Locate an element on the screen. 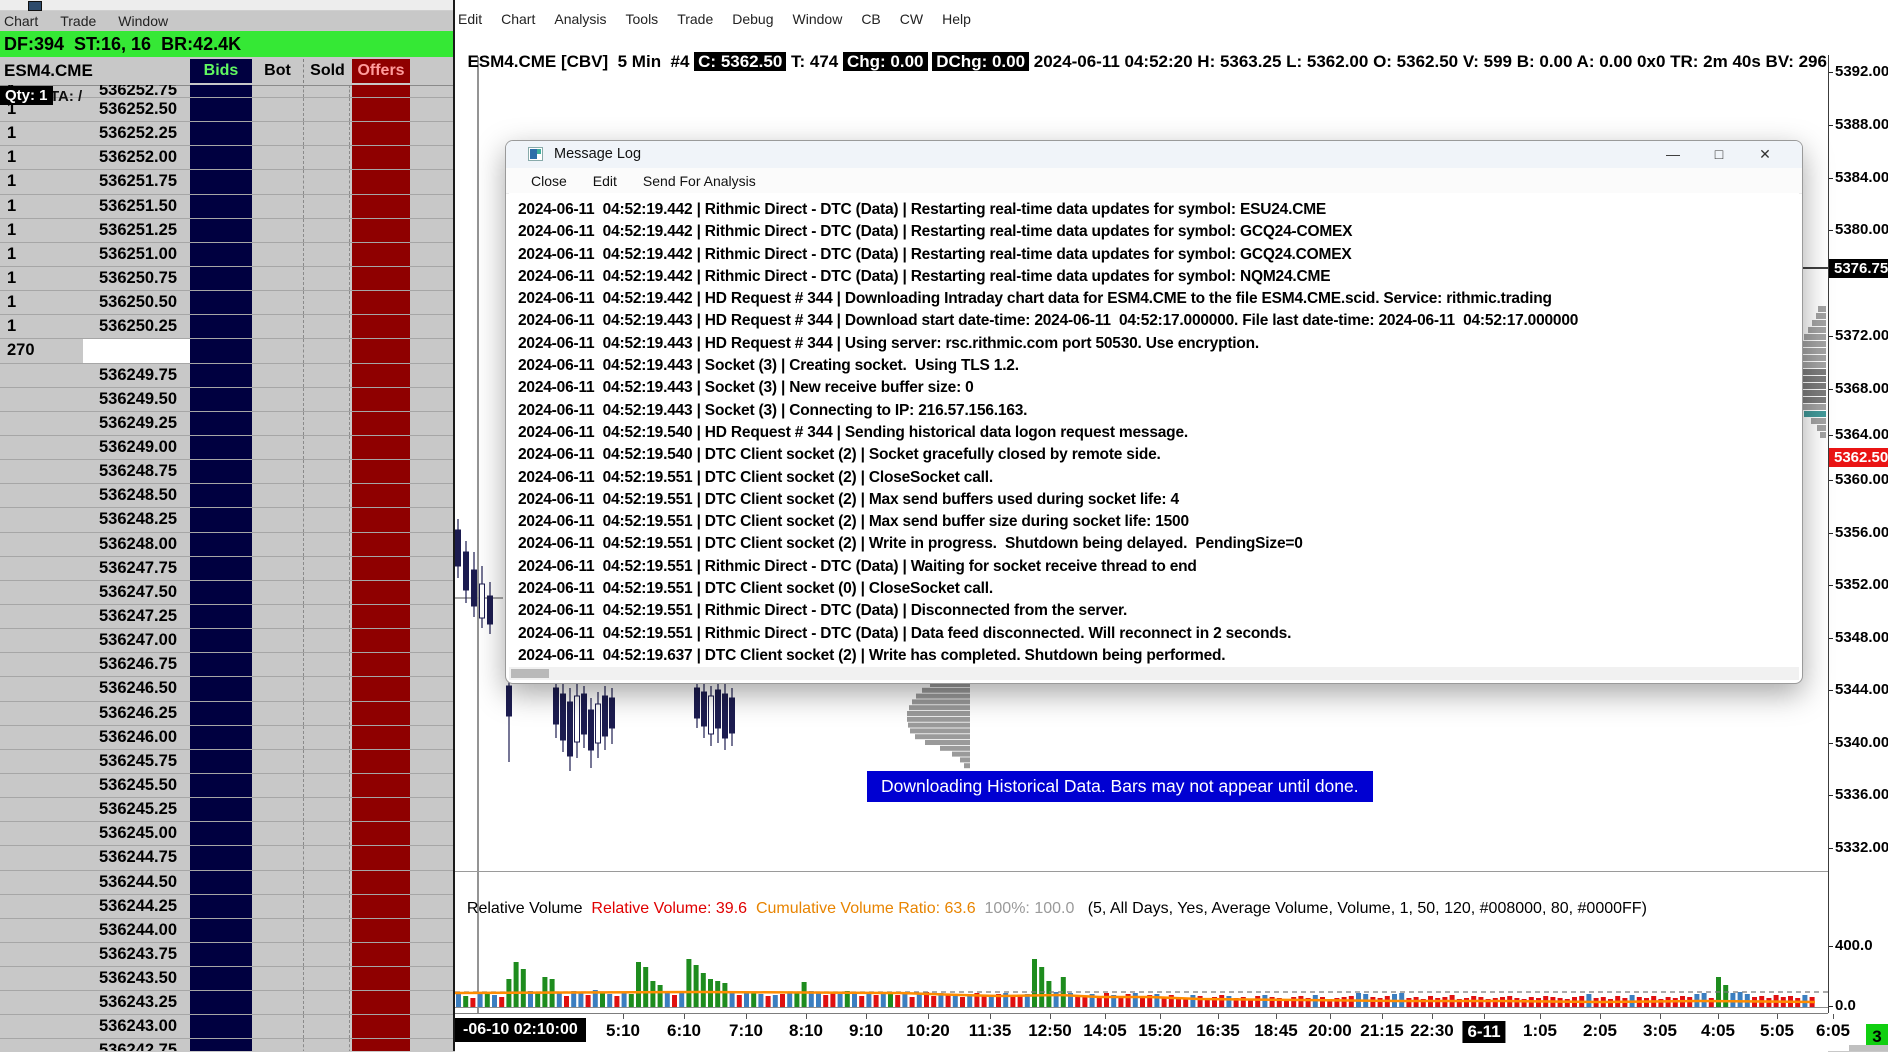 The height and width of the screenshot is (1052, 1888). ladder-row: 536246.00 is located at coordinates (226, 737).